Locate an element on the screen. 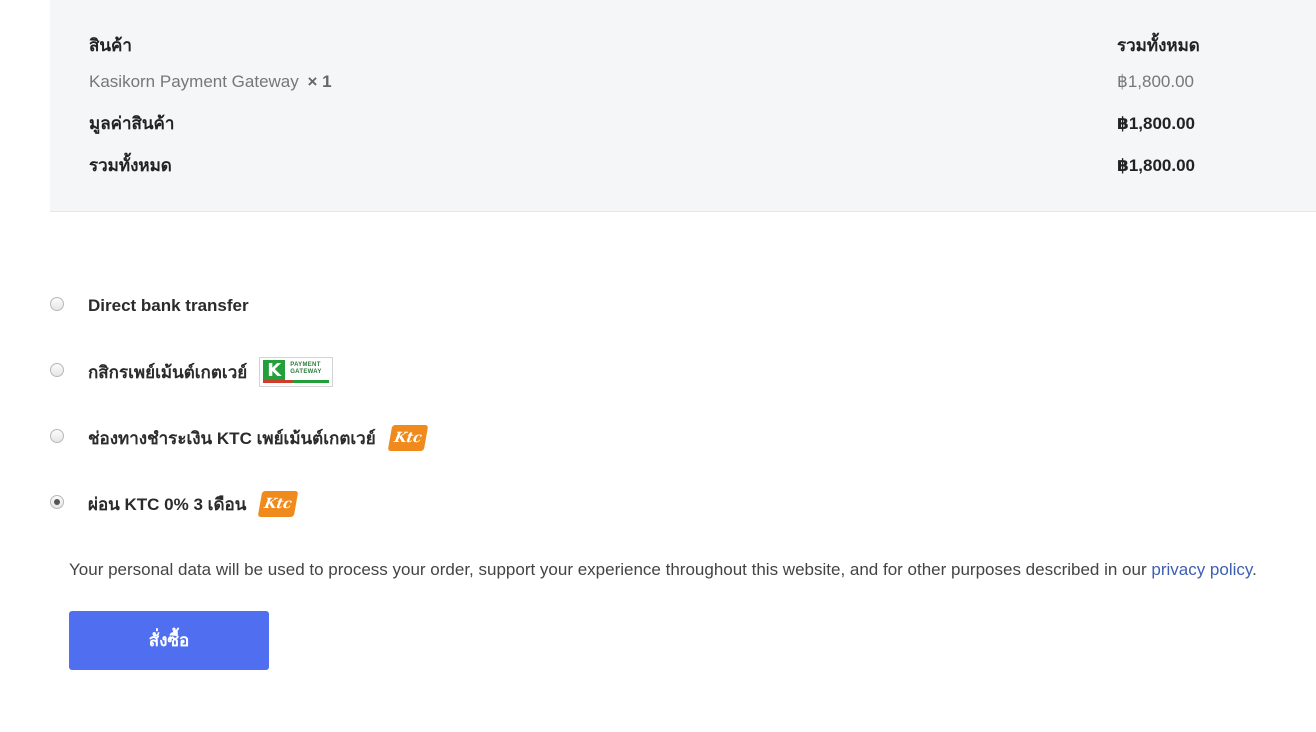  total-label: รวมทั้งหมด is located at coordinates (130, 165).